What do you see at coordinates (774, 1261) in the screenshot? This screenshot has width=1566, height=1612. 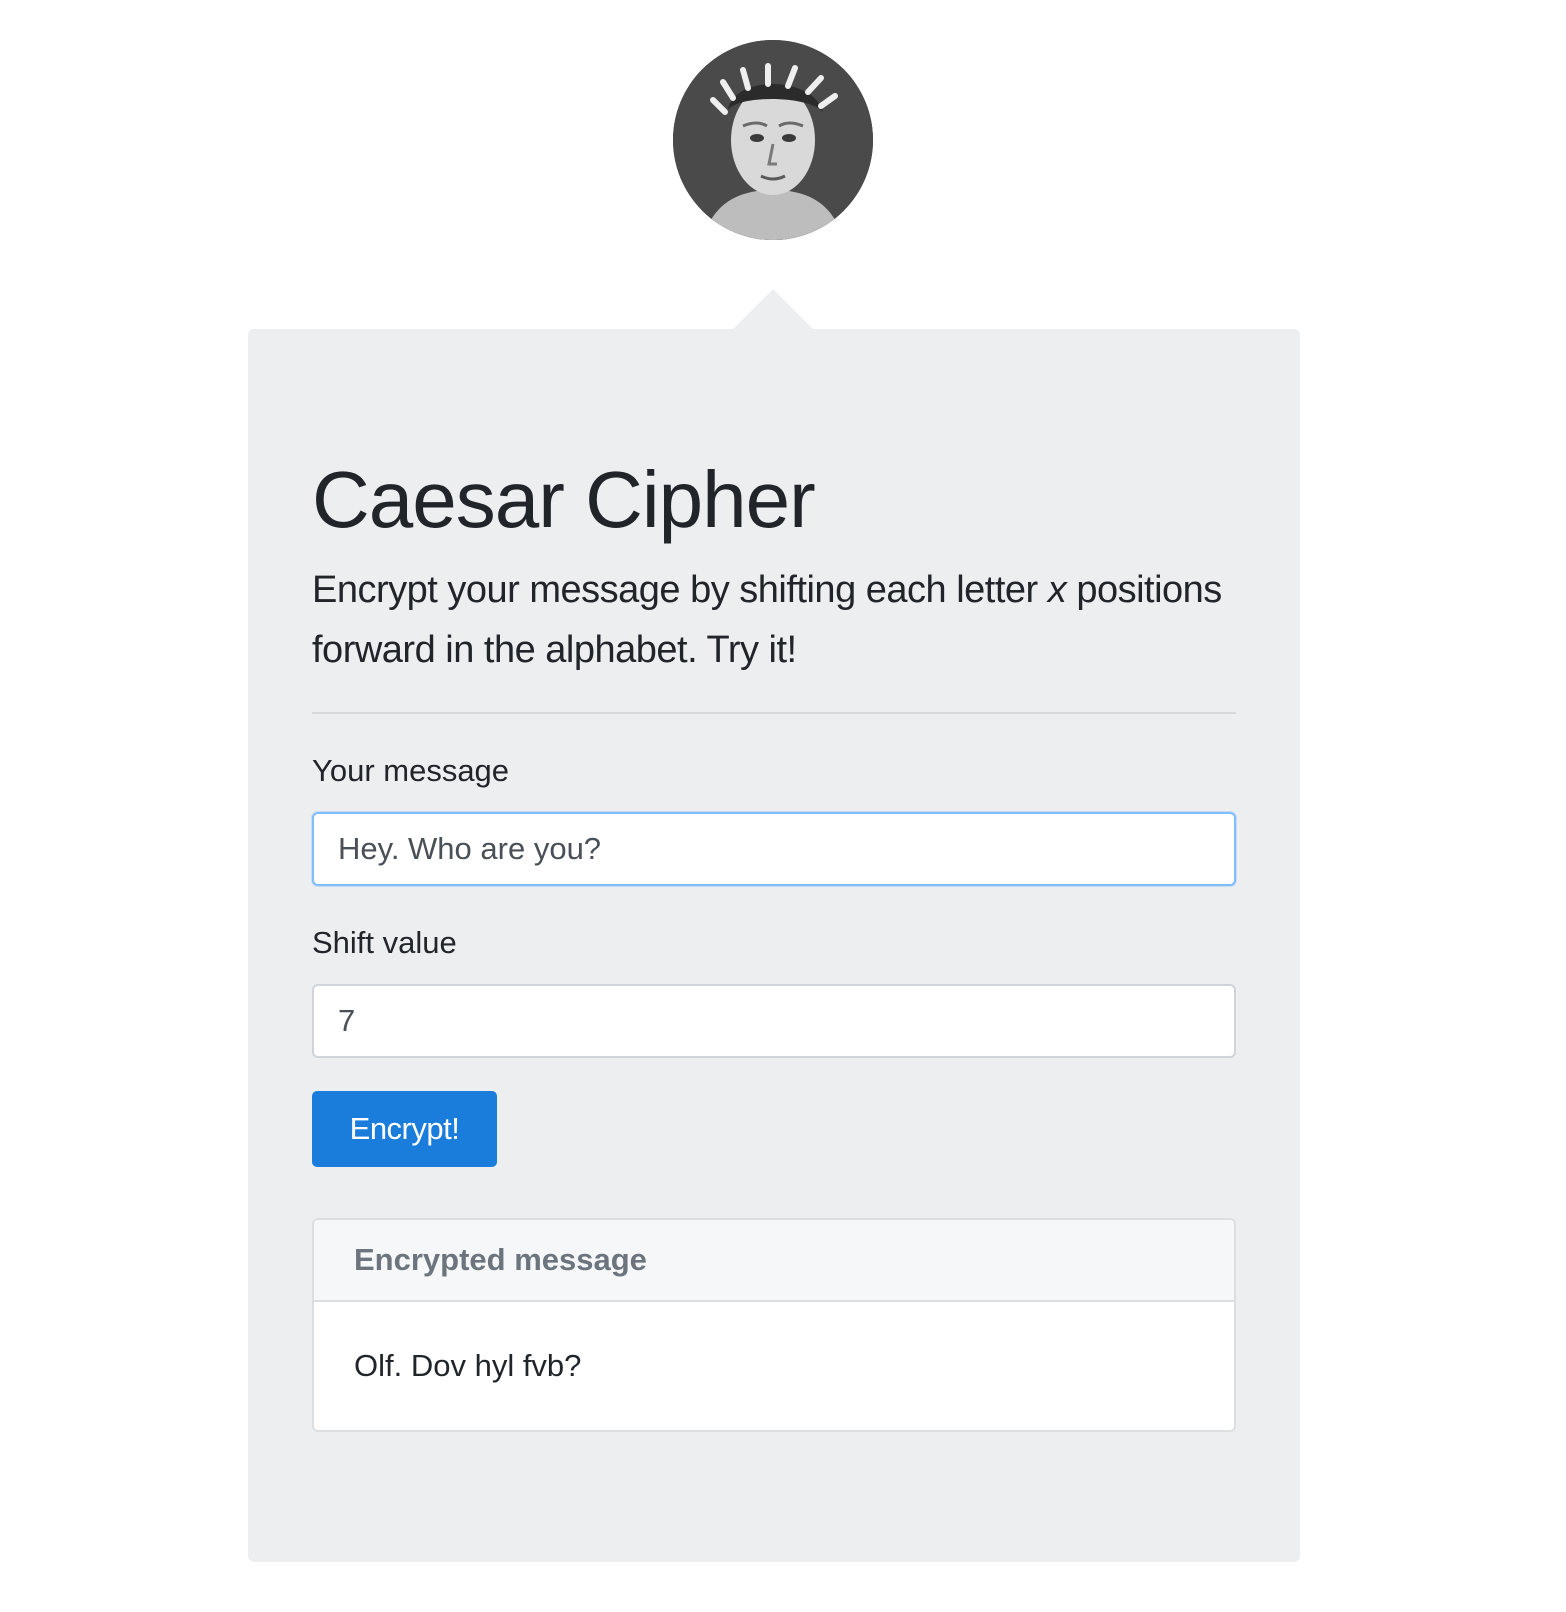 I see `encrypted-result-header: Encrypted message` at bounding box center [774, 1261].